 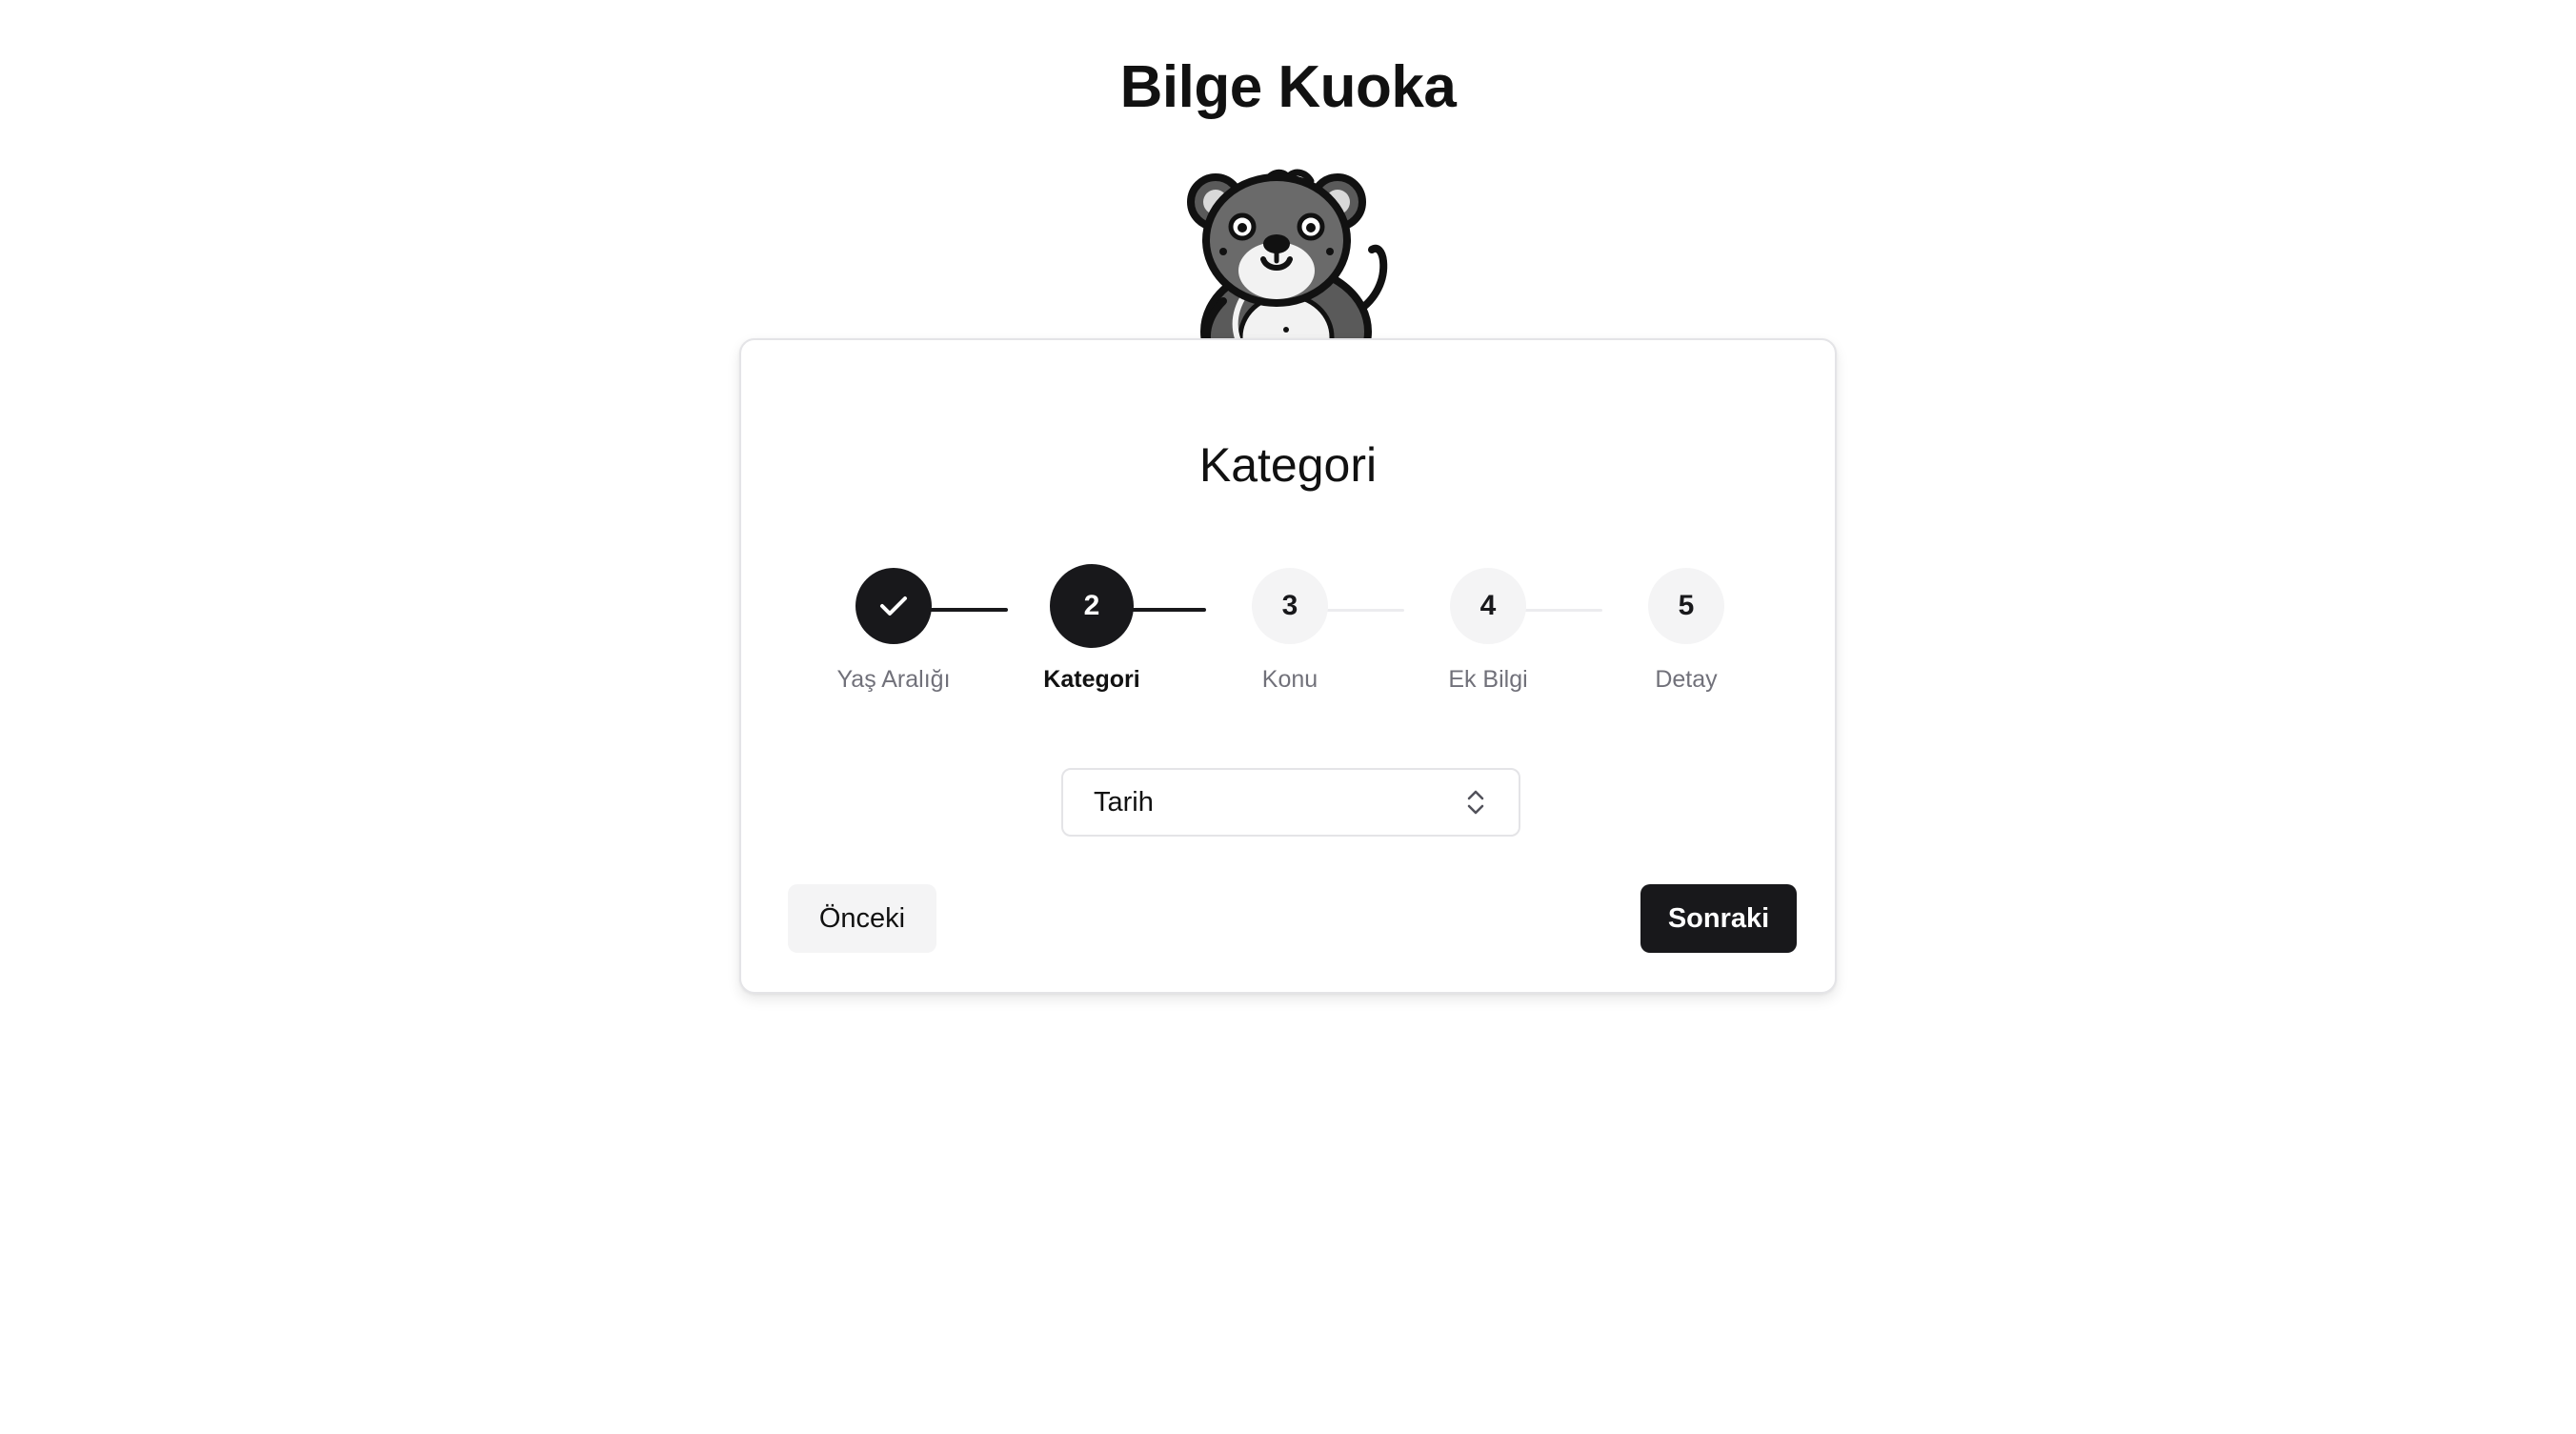 I want to click on step-label: Yaş Aralığı, so click(x=894, y=679).